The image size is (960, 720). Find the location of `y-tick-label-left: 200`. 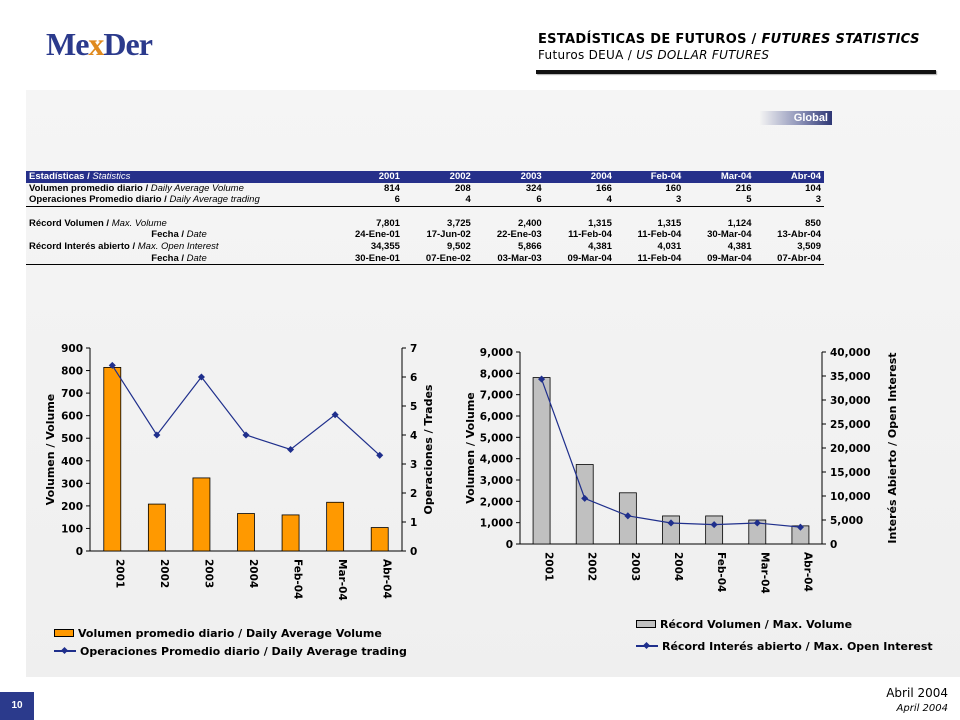

y-tick-label-left: 200 is located at coordinates (72, 507).